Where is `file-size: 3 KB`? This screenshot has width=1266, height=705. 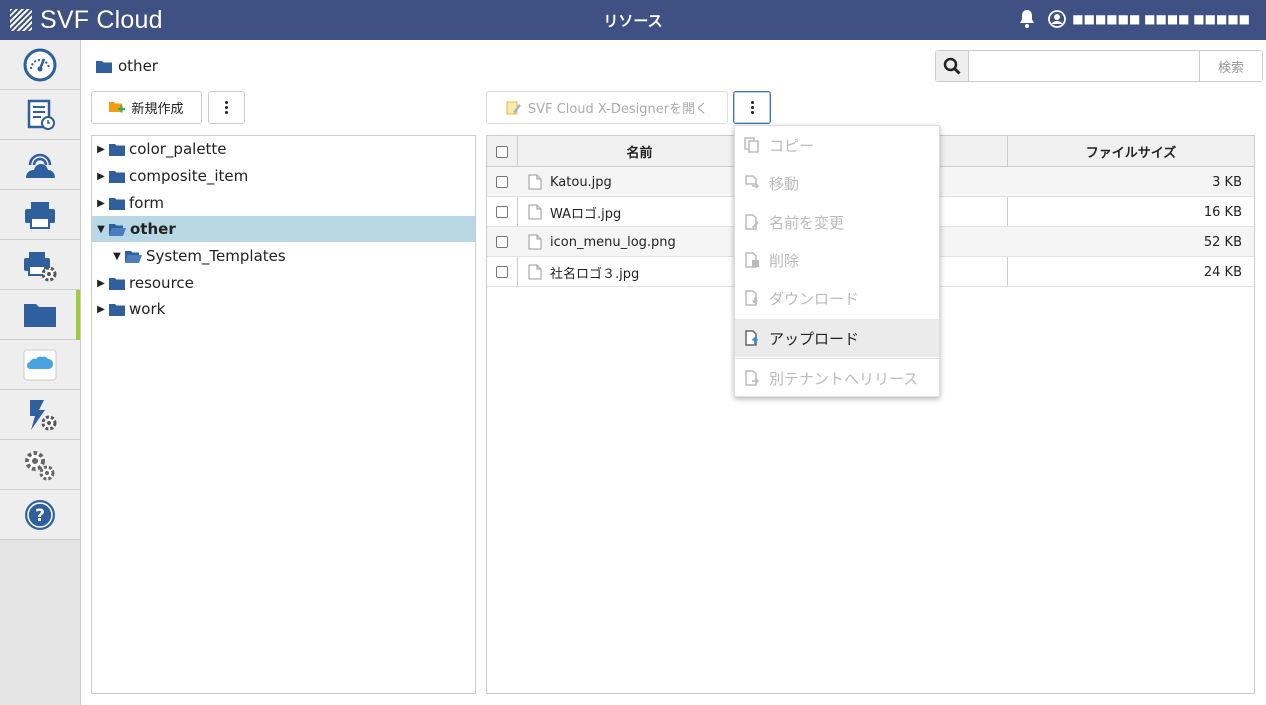
file-size: 3 KB is located at coordinates (1227, 182).